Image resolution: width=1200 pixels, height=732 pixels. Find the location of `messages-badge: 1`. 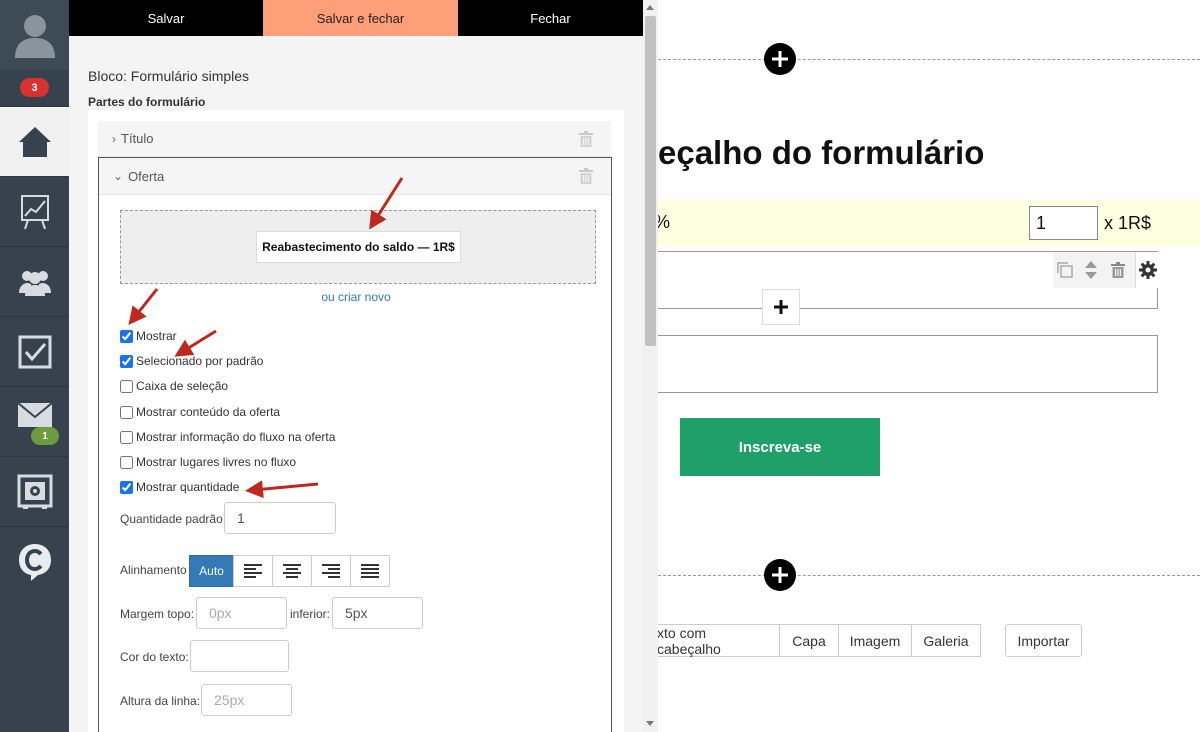

messages-badge: 1 is located at coordinates (45, 436).